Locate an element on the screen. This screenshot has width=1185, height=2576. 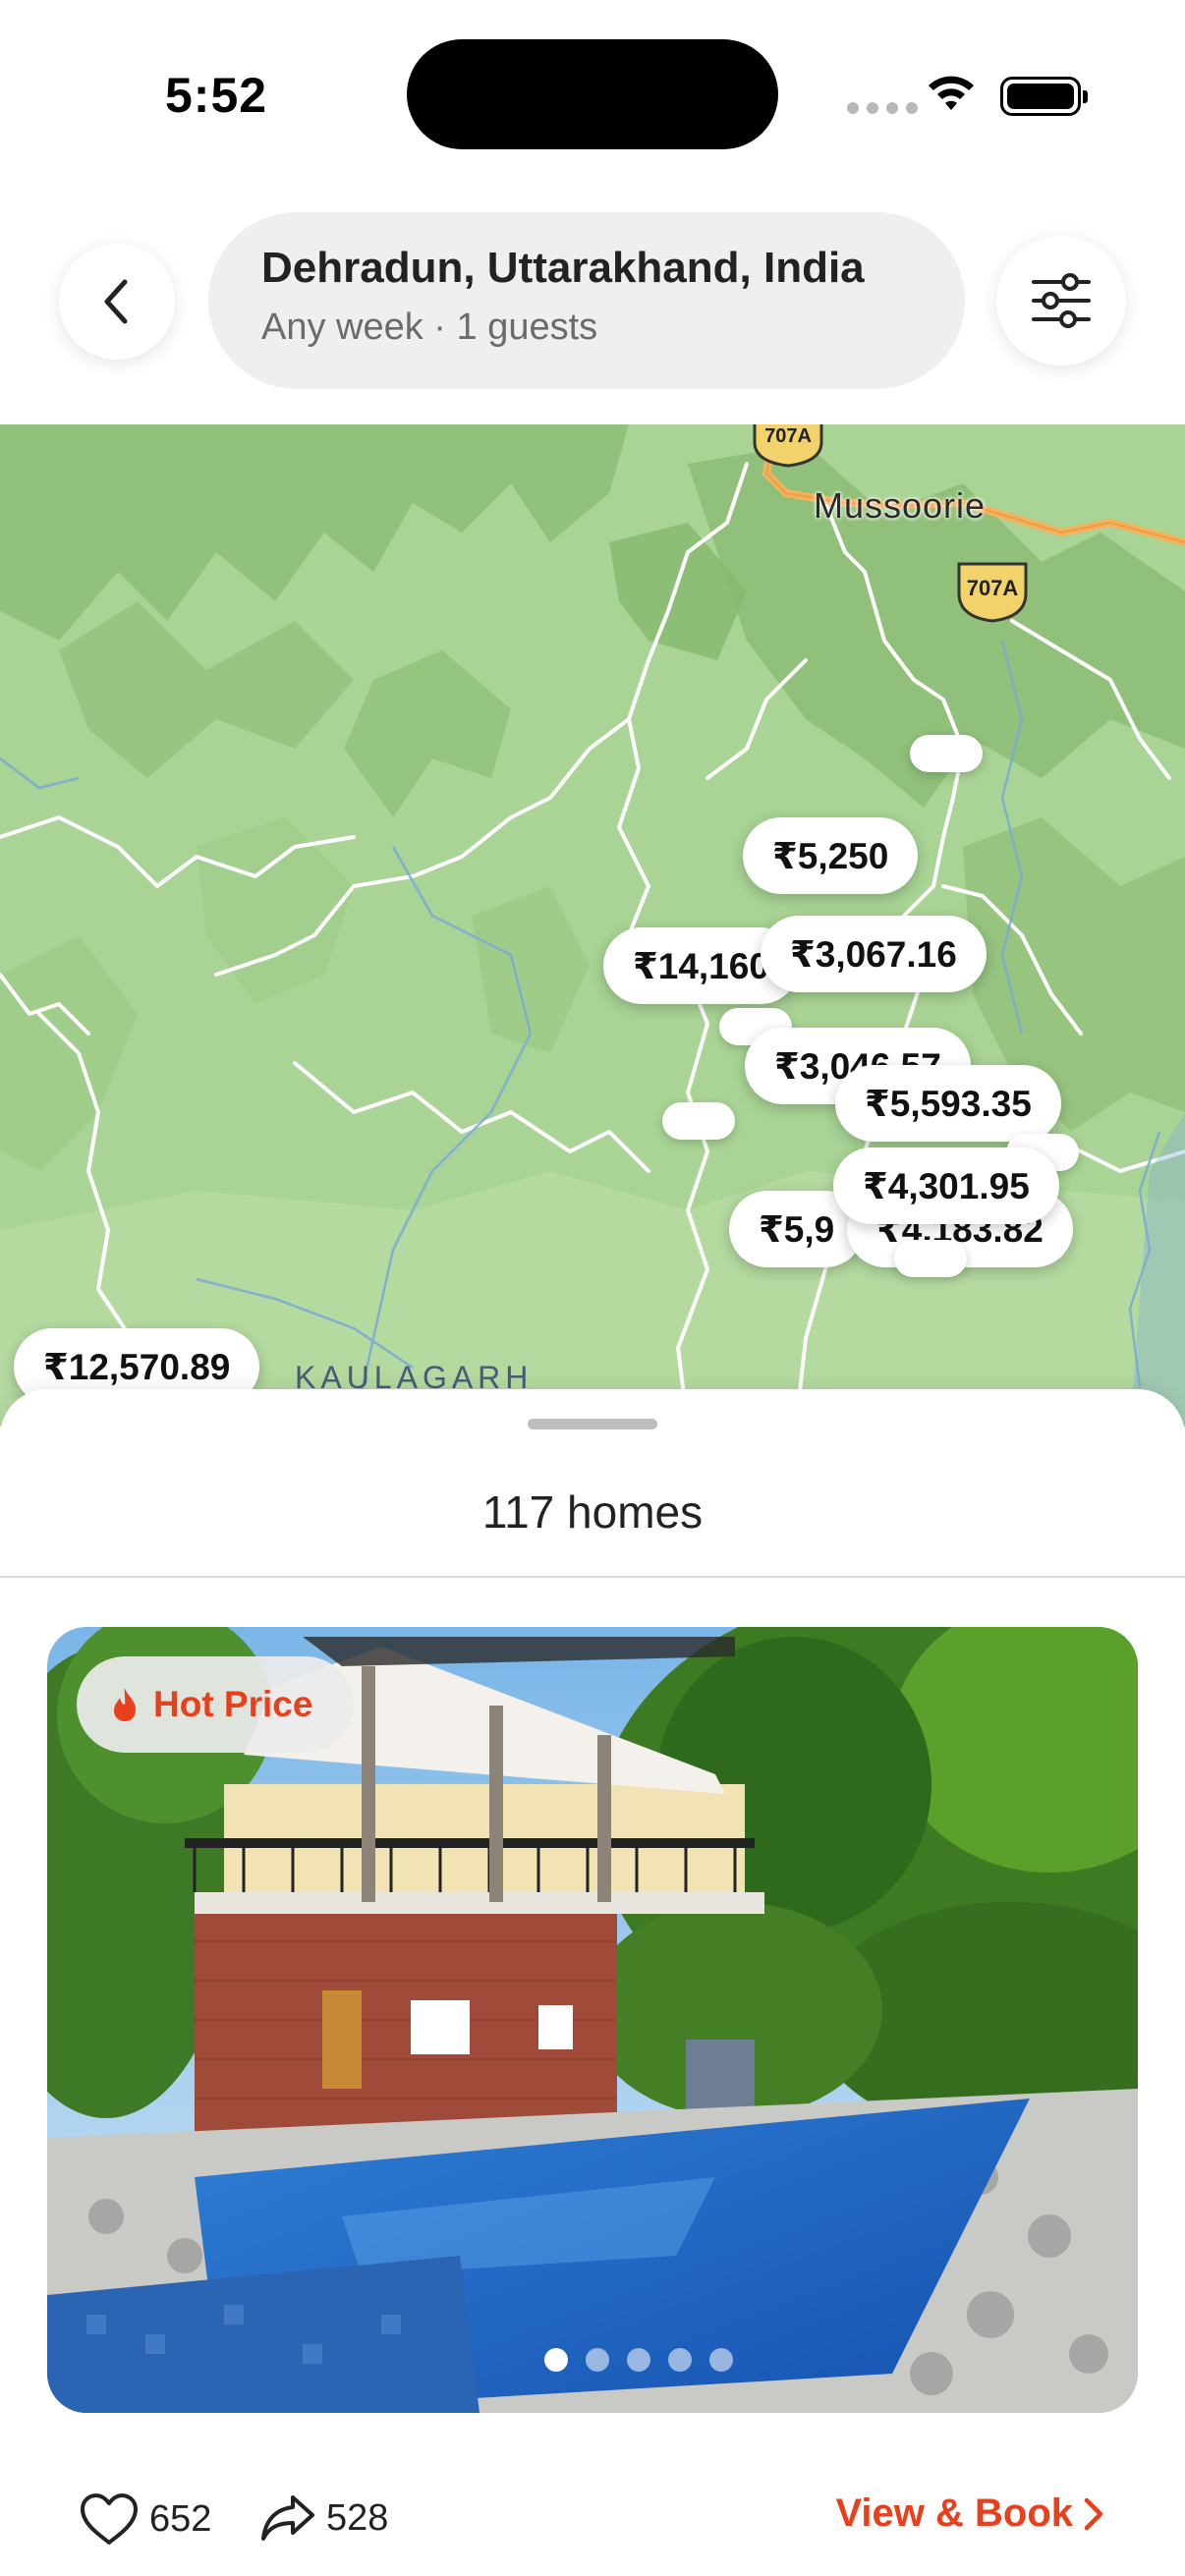
view-and-book-button: View & Book is located at coordinates (971, 2514).